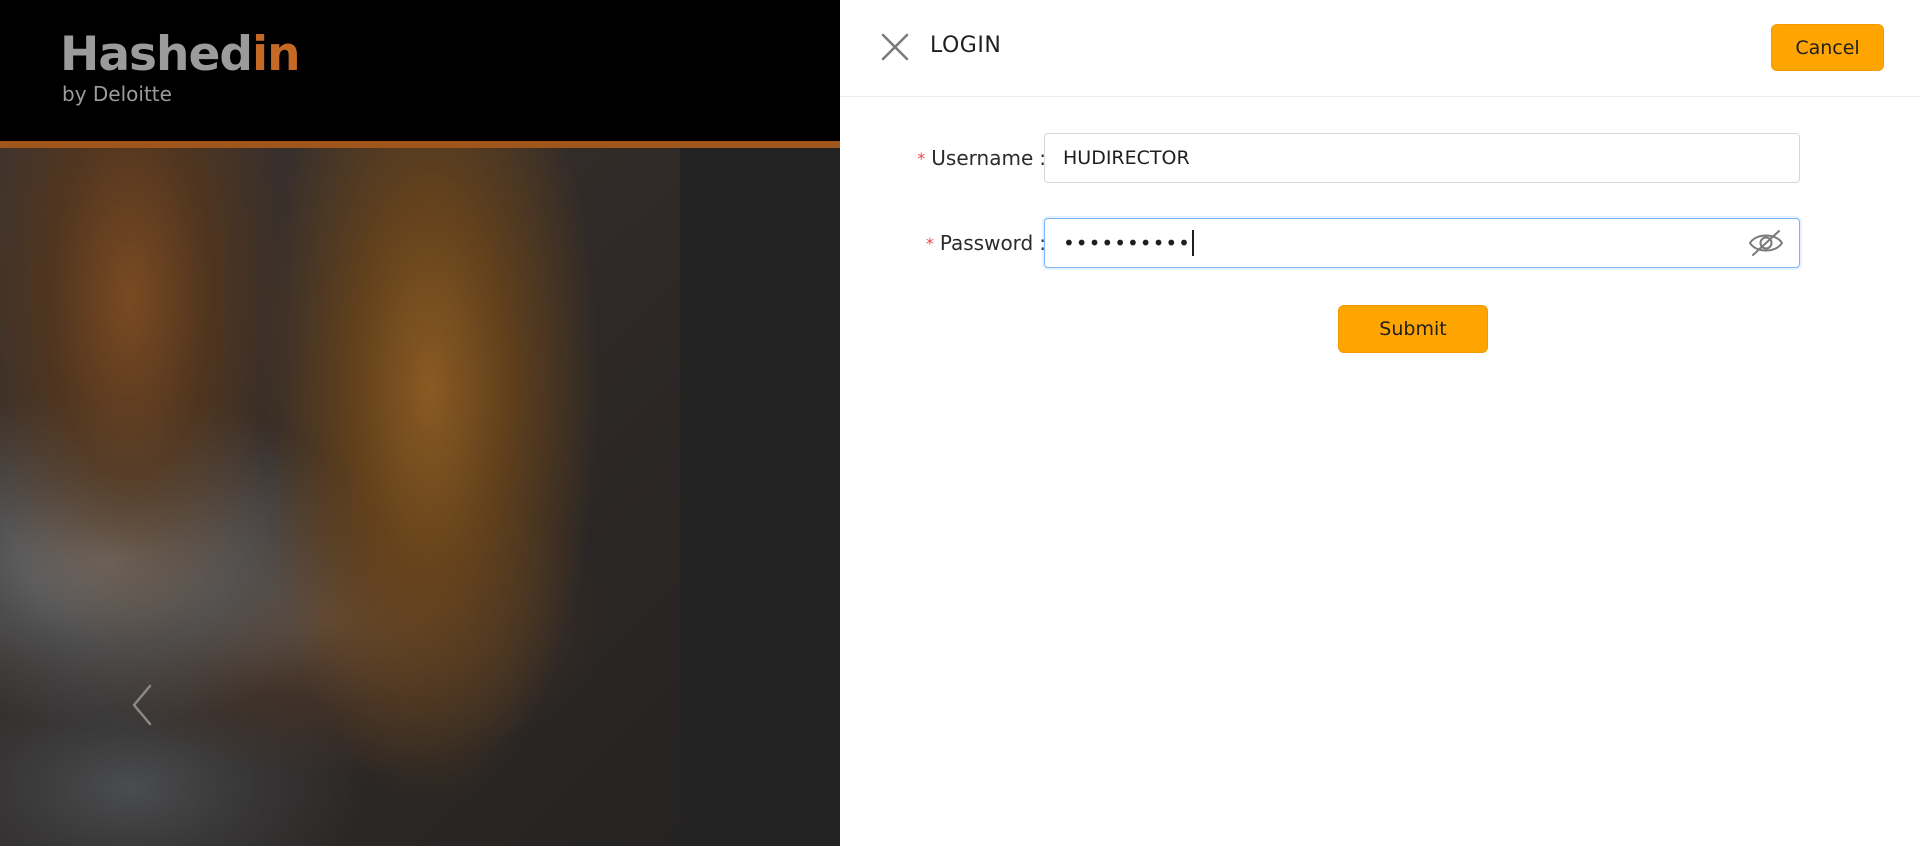 Image resolution: width=1920 pixels, height=846 pixels. I want to click on password-label: * Password :, so click(986, 243).